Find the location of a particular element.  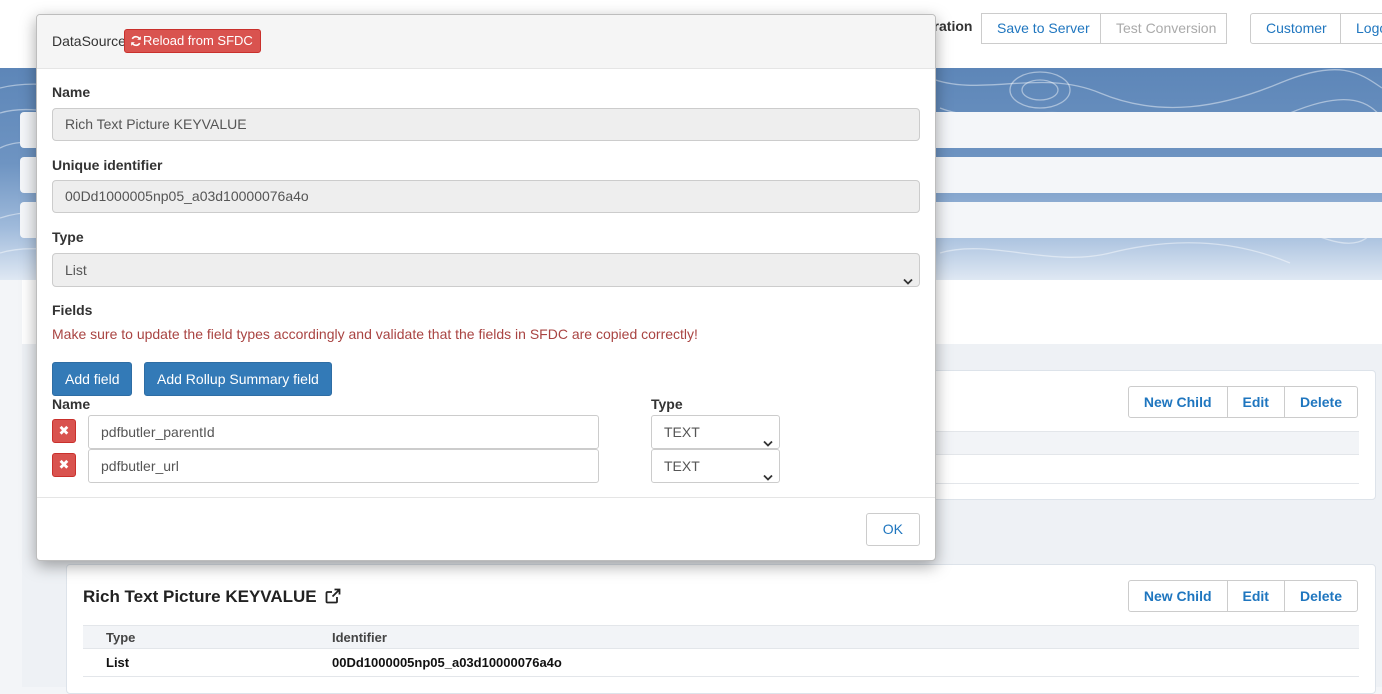

external-link-icon is located at coordinates (333, 598).